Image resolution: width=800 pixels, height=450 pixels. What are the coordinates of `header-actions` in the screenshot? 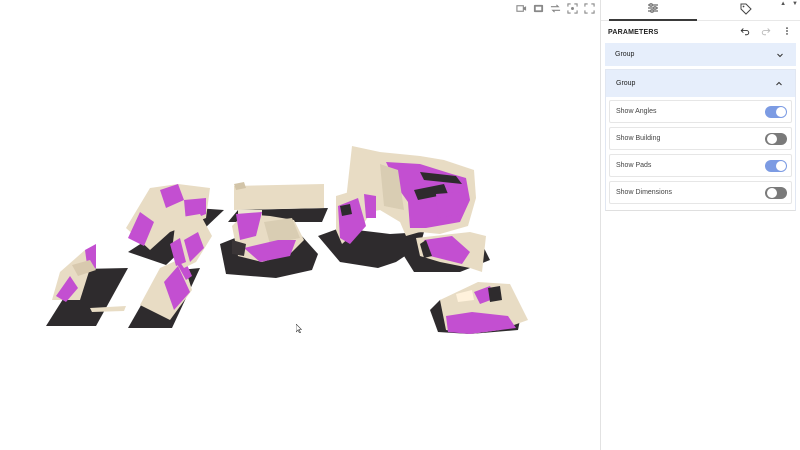 It's located at (766, 32).